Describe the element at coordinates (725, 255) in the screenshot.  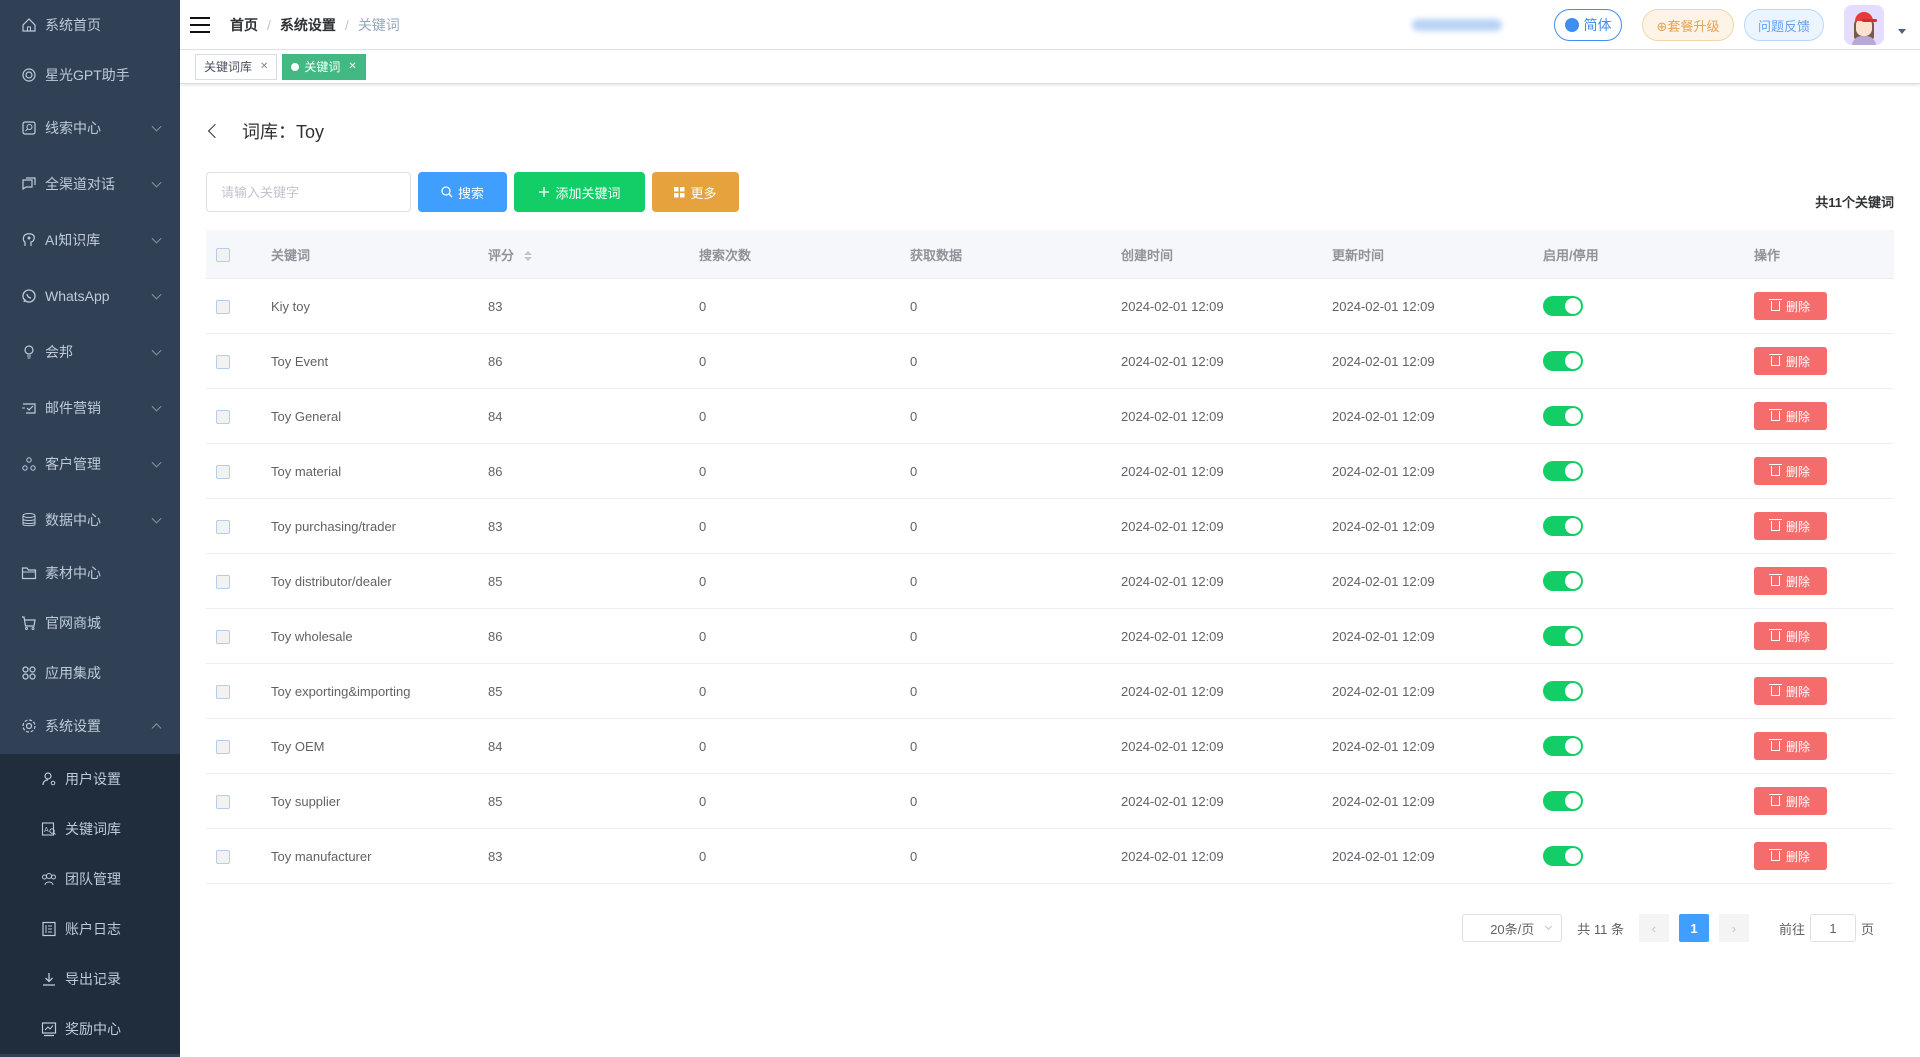
I see `column-header-search-count: 搜索次数` at that location.